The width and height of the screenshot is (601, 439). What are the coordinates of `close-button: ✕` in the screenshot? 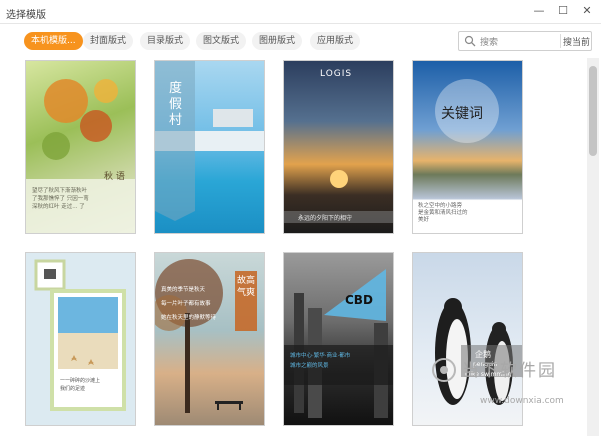 It's located at (587, 11).